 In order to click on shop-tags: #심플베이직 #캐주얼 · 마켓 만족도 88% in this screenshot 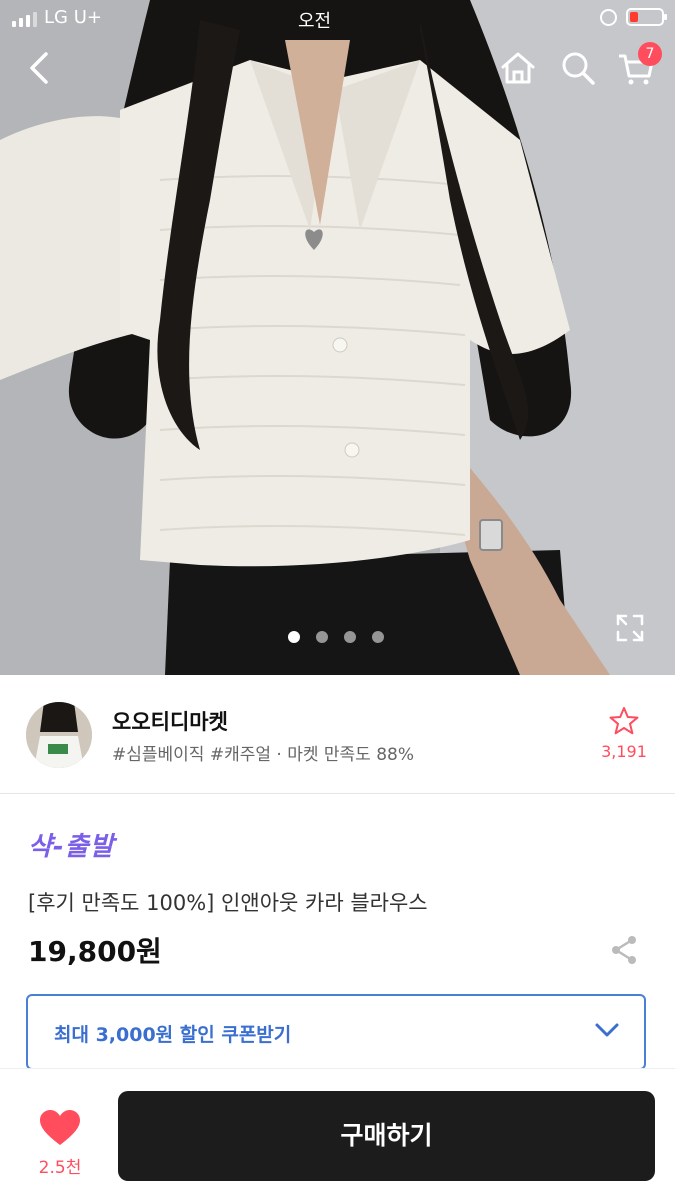, I will do `click(263, 755)`.